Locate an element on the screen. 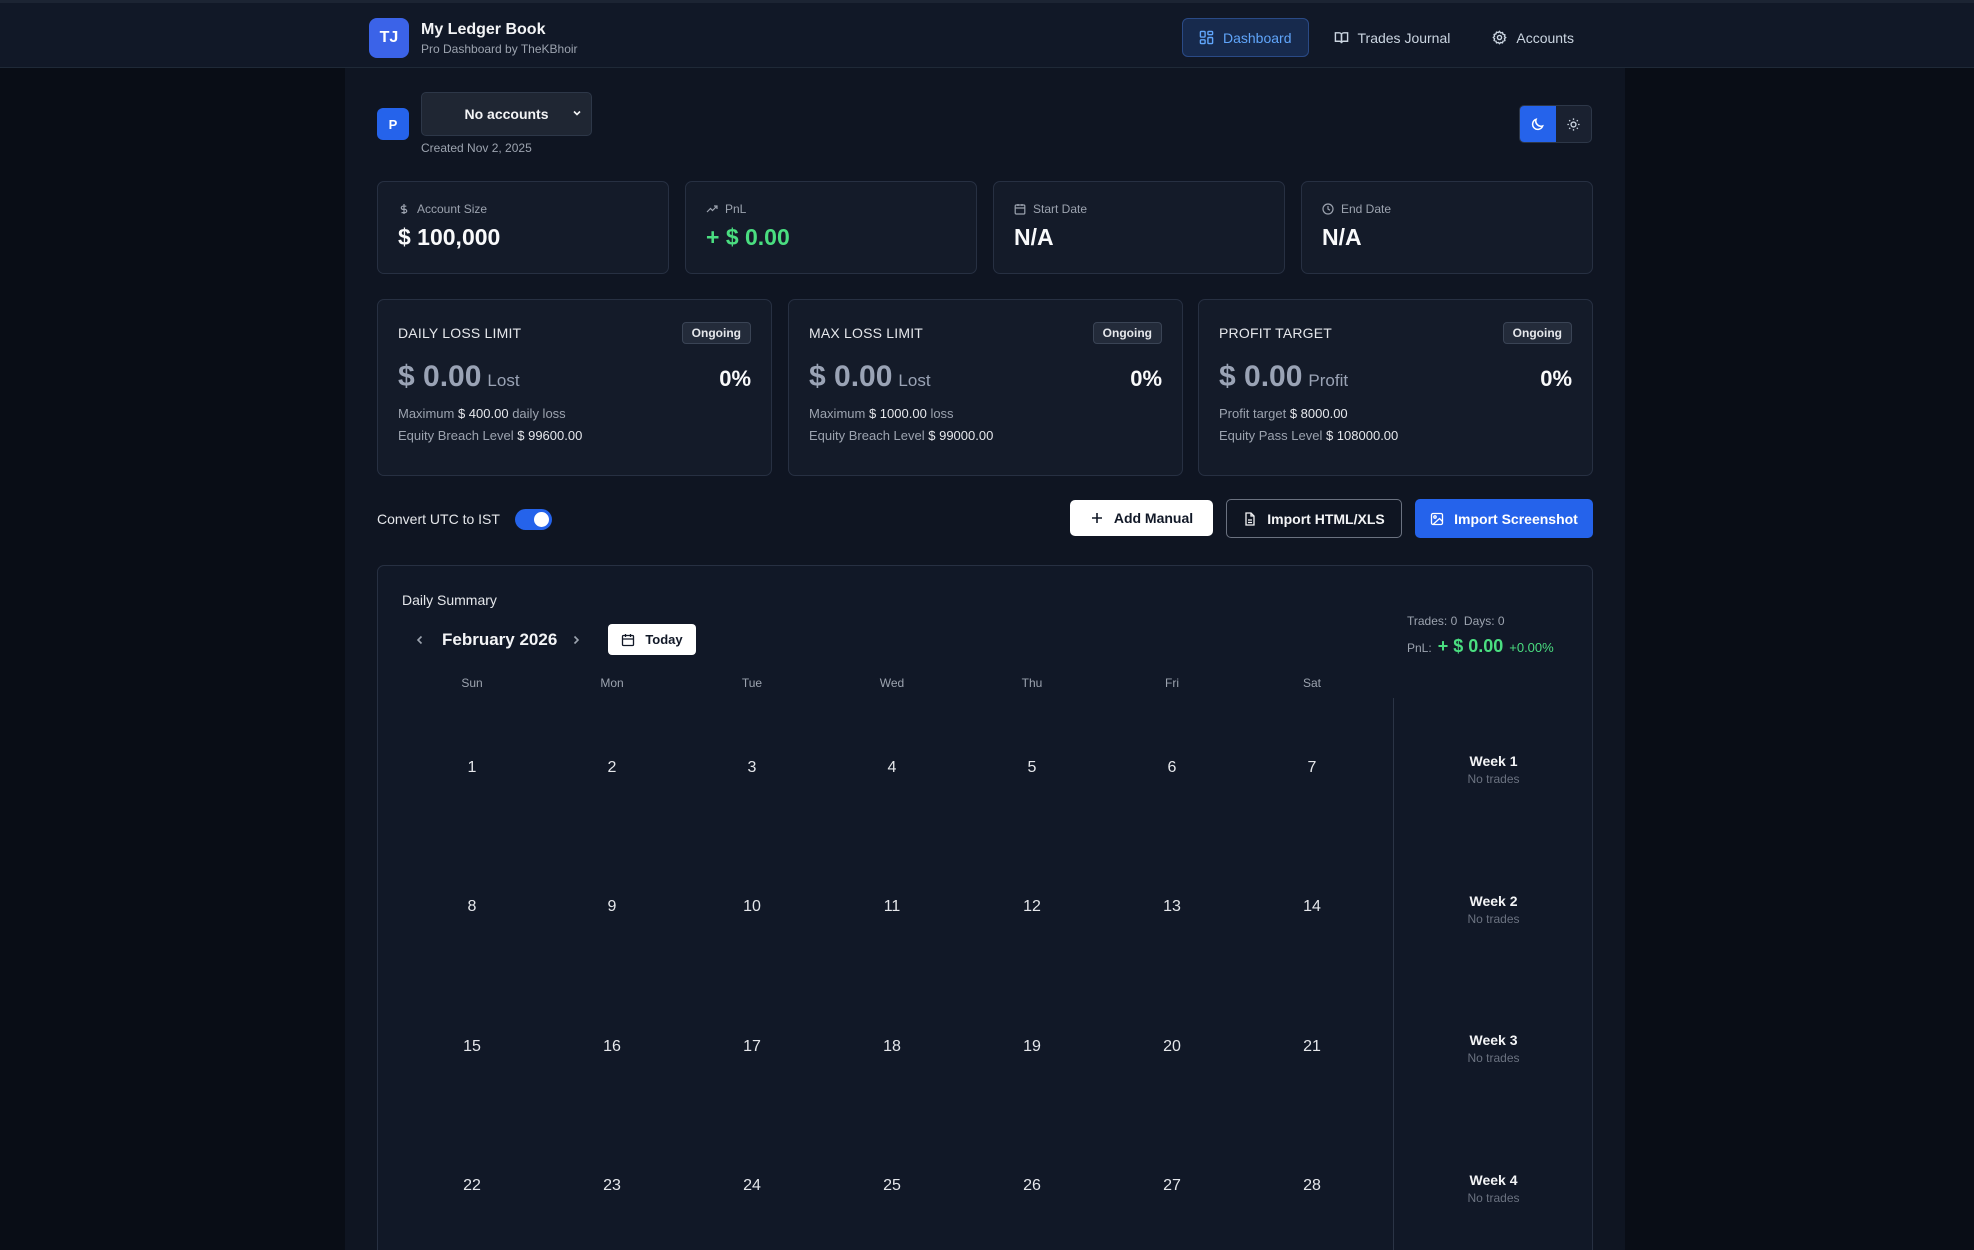 This screenshot has width=1974, height=1250. day-cell: 21 is located at coordinates (1312, 1047).